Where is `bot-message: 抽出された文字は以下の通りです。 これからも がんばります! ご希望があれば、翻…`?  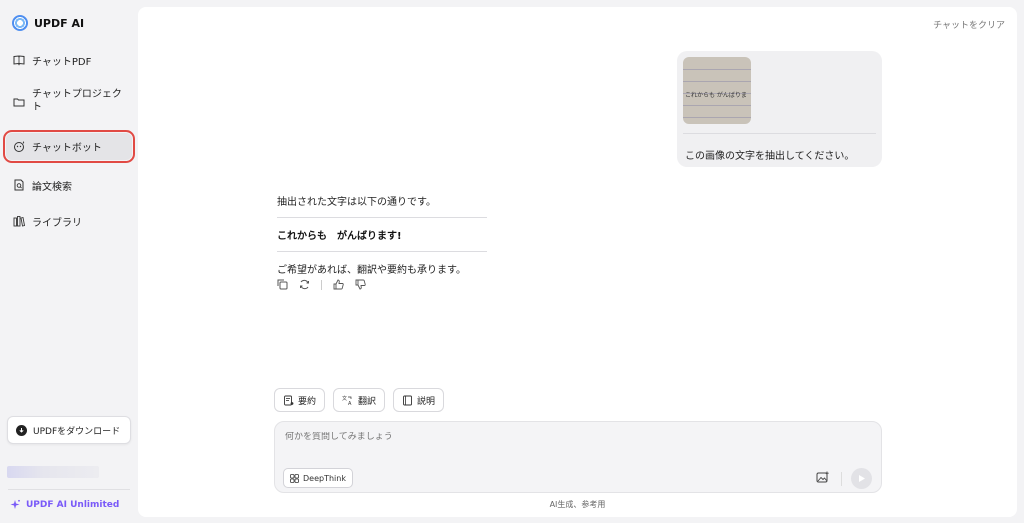
bot-message: 抽出された文字は以下の通りです。 これからも がんばります! ご希望があれば、翻… is located at coordinates (382, 234).